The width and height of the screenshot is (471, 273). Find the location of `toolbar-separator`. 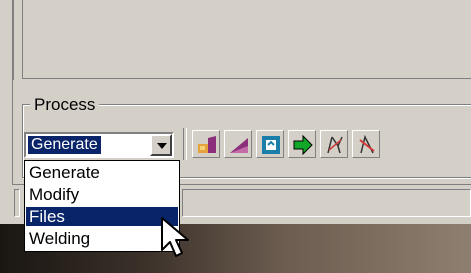

toolbar-separator is located at coordinates (185, 144).